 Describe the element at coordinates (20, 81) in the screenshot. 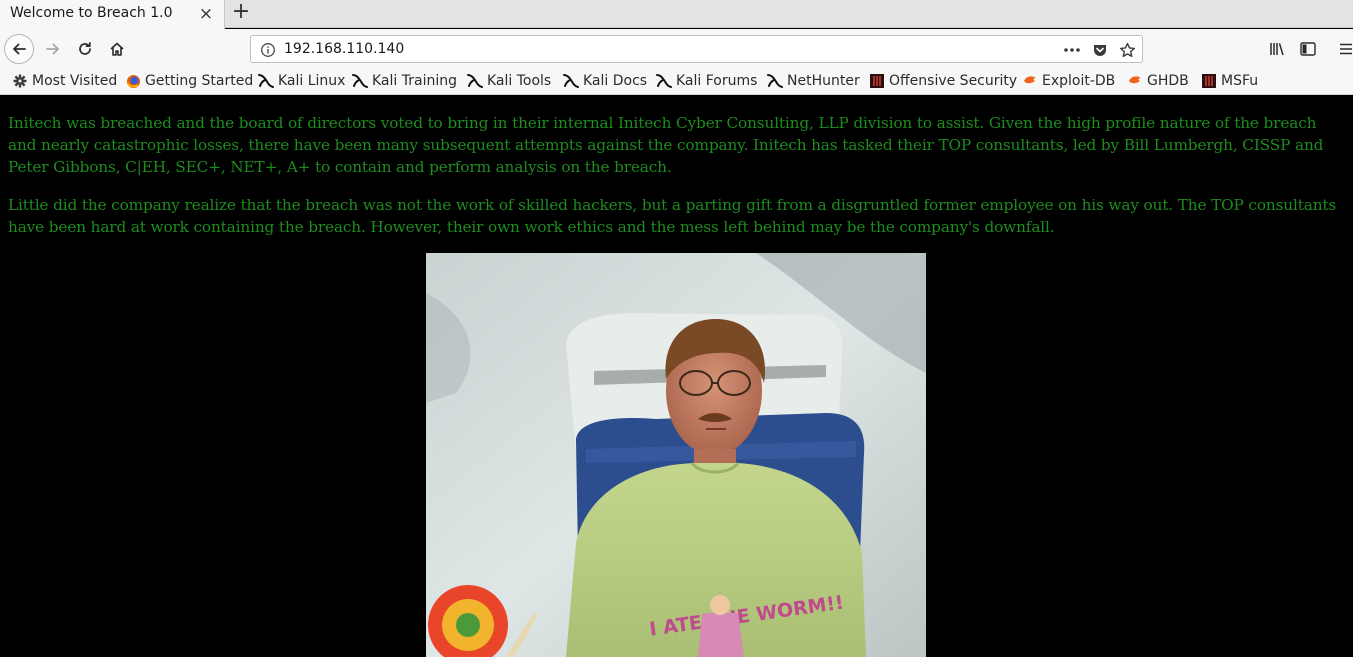

I see `gear-icon` at that location.